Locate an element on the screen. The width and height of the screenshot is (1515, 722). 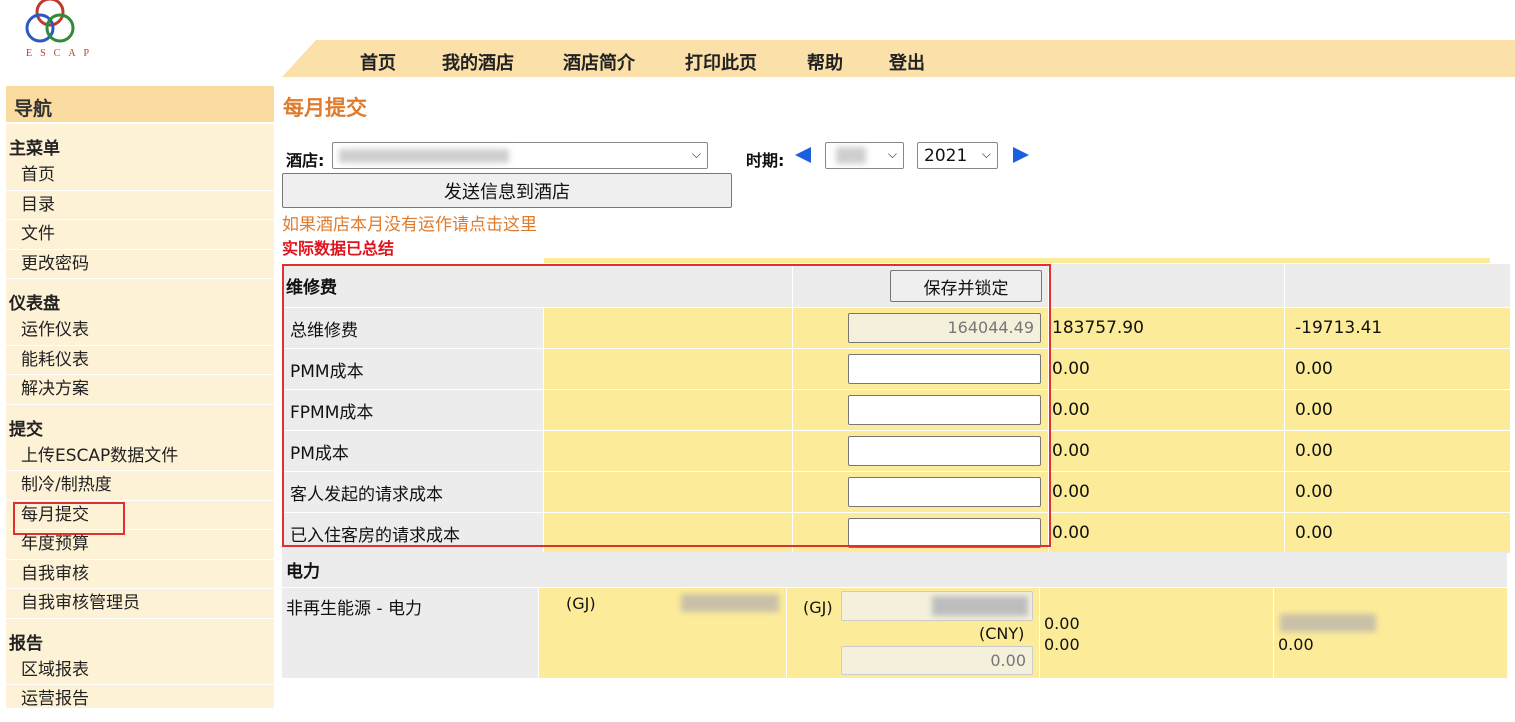
row-value-diff: -19713.41 is located at coordinates (1397, 328).